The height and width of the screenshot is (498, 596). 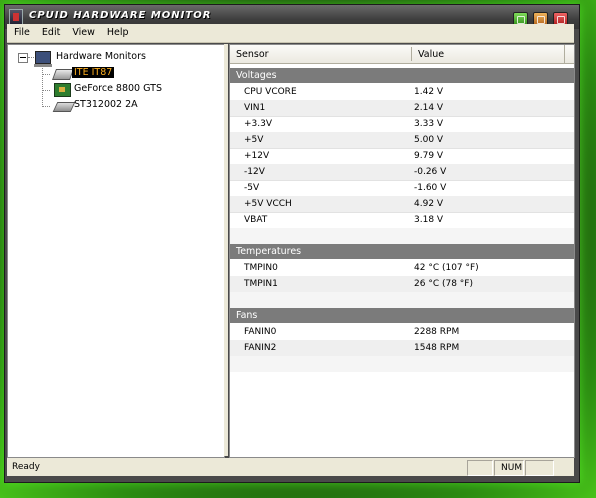 What do you see at coordinates (512, 468) in the screenshot?
I see `num-lock-label: NUM` at bounding box center [512, 468].